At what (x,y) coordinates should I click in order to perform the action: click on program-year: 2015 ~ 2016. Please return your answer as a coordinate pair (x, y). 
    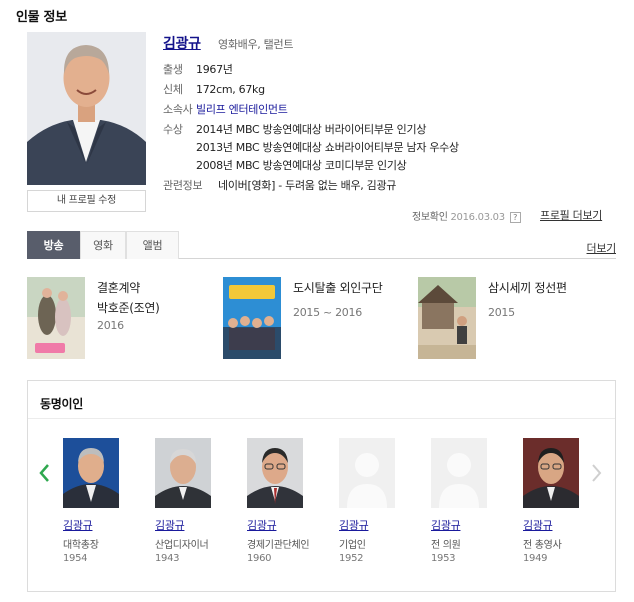
    Looking at the image, I should click on (327, 312).